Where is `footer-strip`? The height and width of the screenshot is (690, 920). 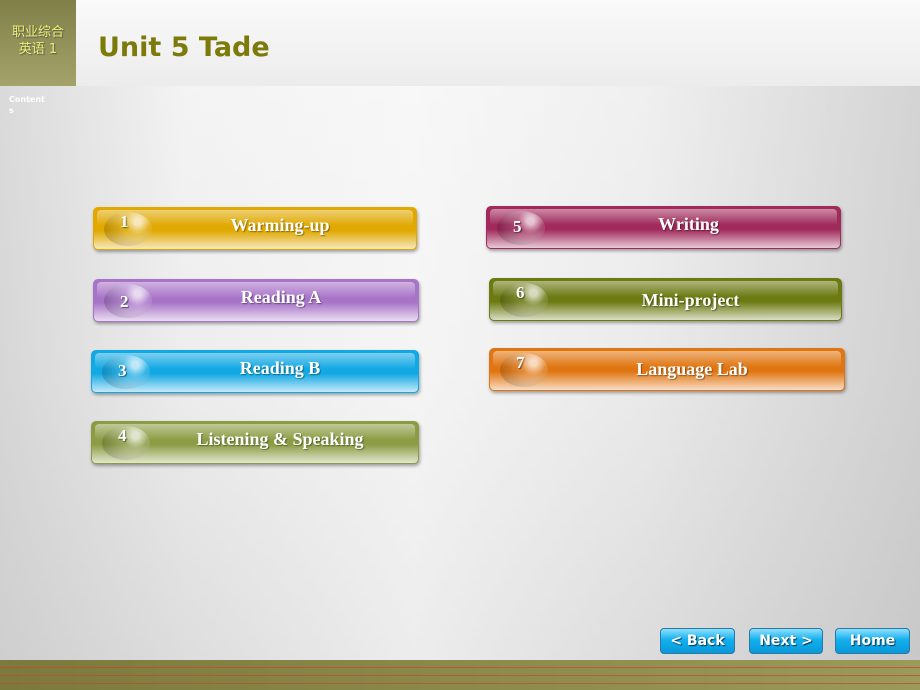 footer-strip is located at coordinates (460, 675).